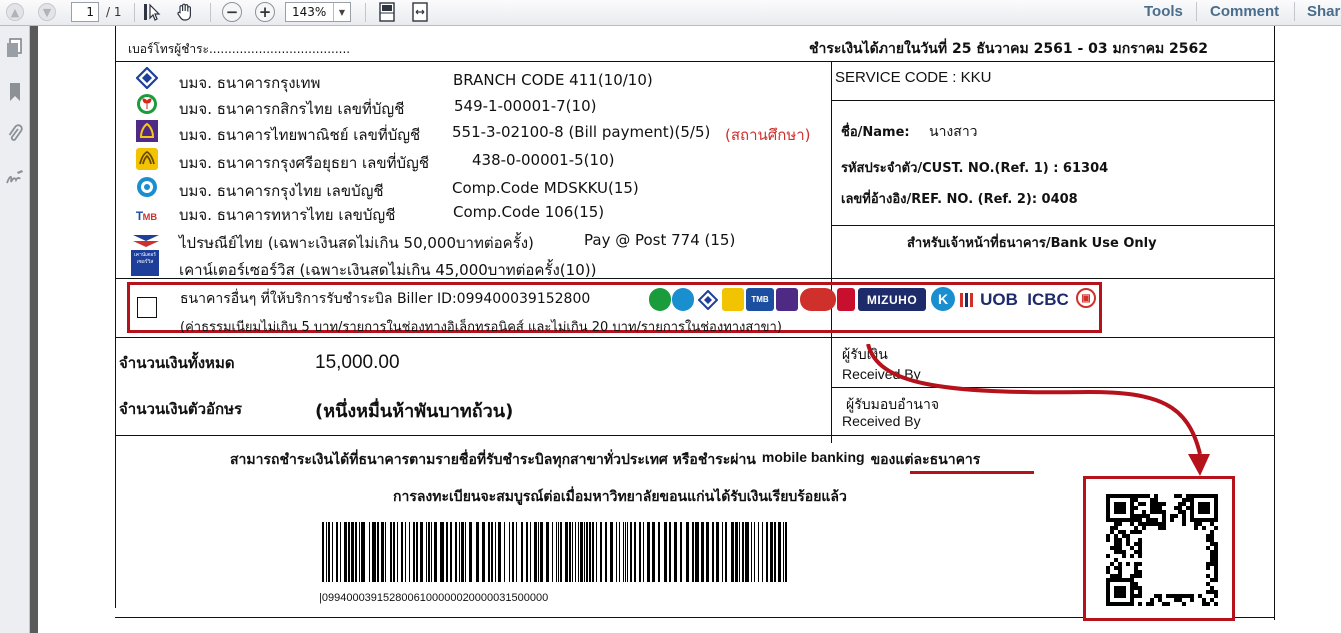  Describe the element at coordinates (708, 299) in the screenshot. I see `bangkok-bank-logo-icon` at that location.